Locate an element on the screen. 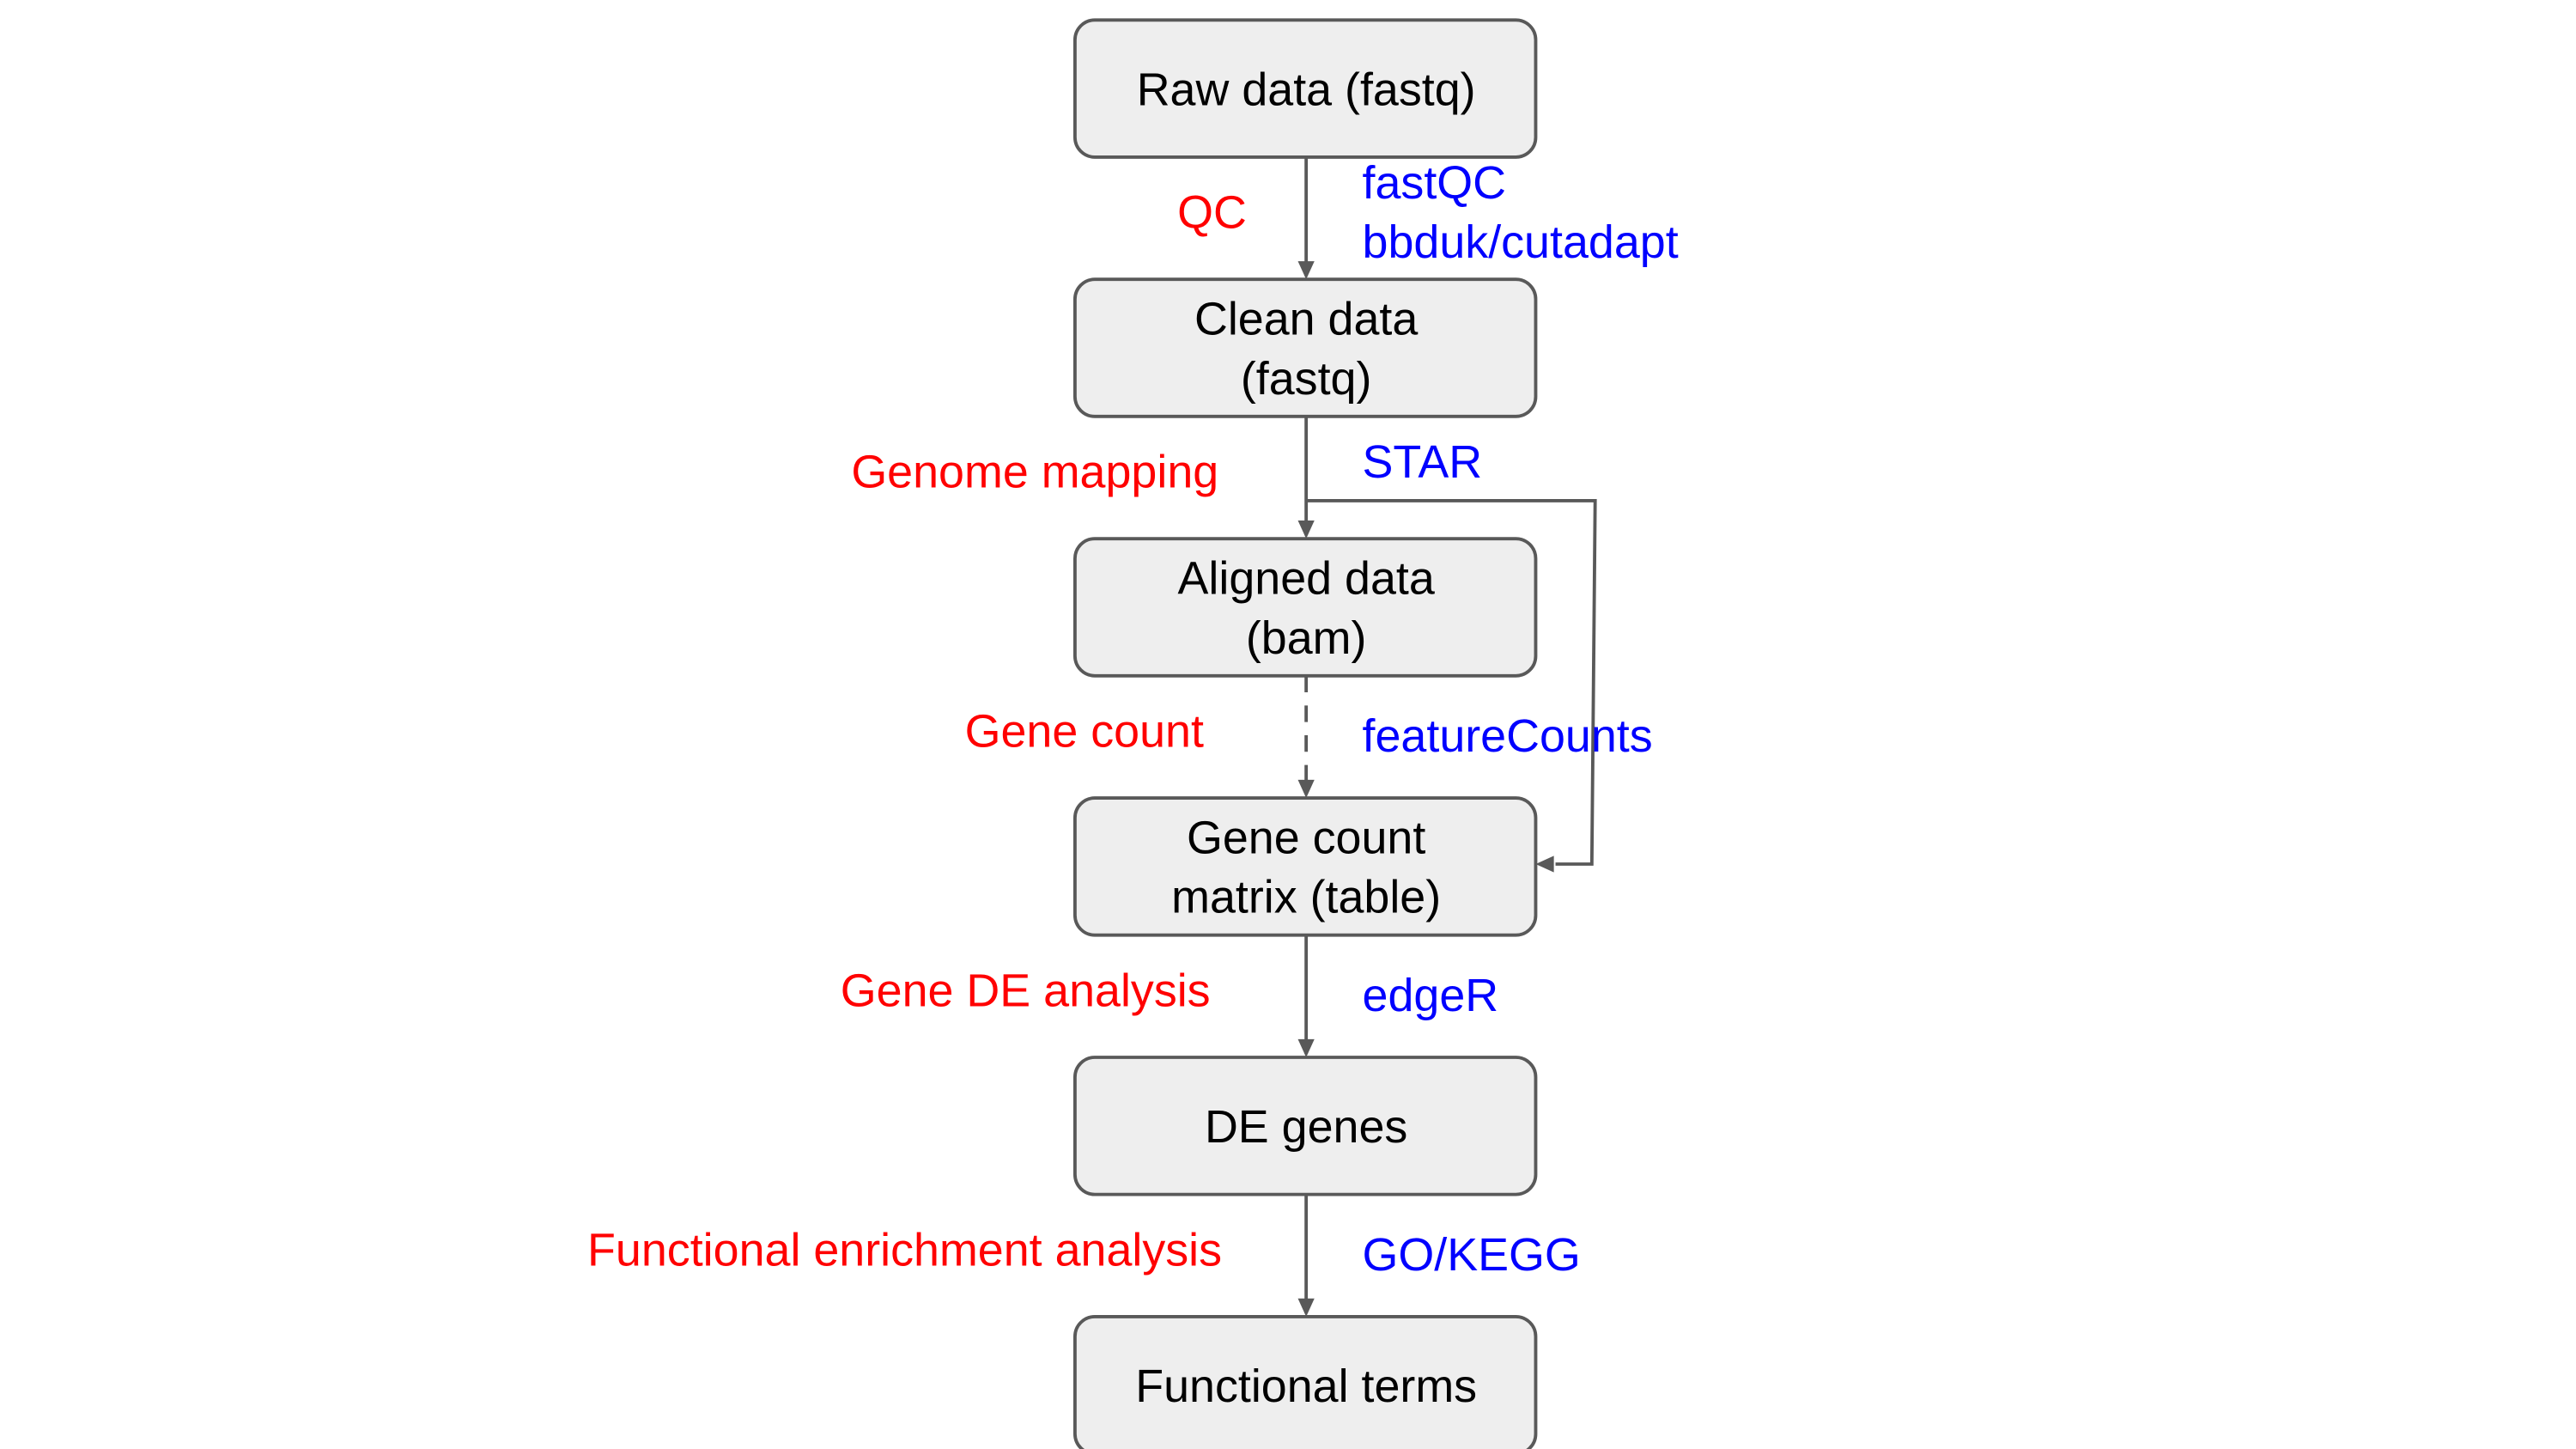  node-clean: Clean data (fastq) is located at coordinates (1305, 347).